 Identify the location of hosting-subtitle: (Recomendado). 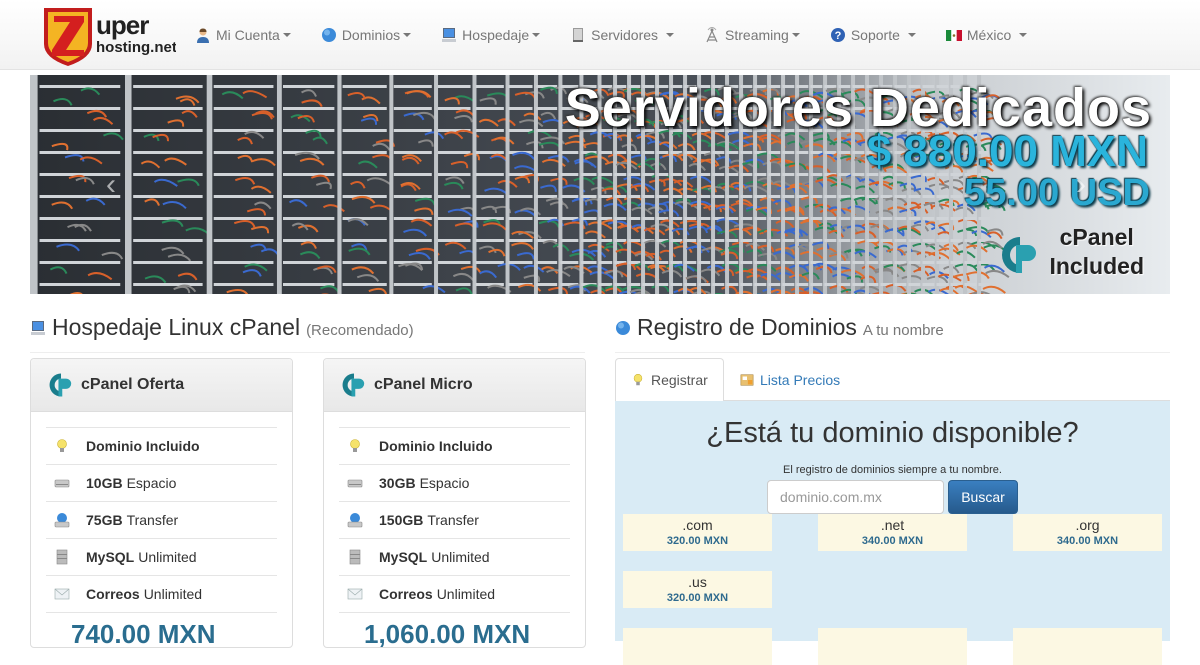
(360, 330).